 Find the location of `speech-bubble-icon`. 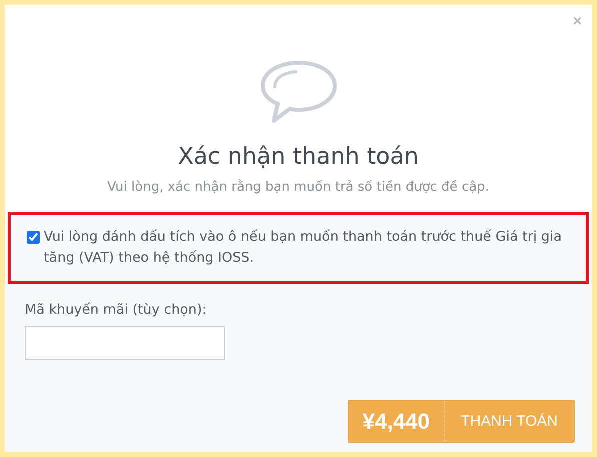

speech-bubble-icon is located at coordinates (299, 92).